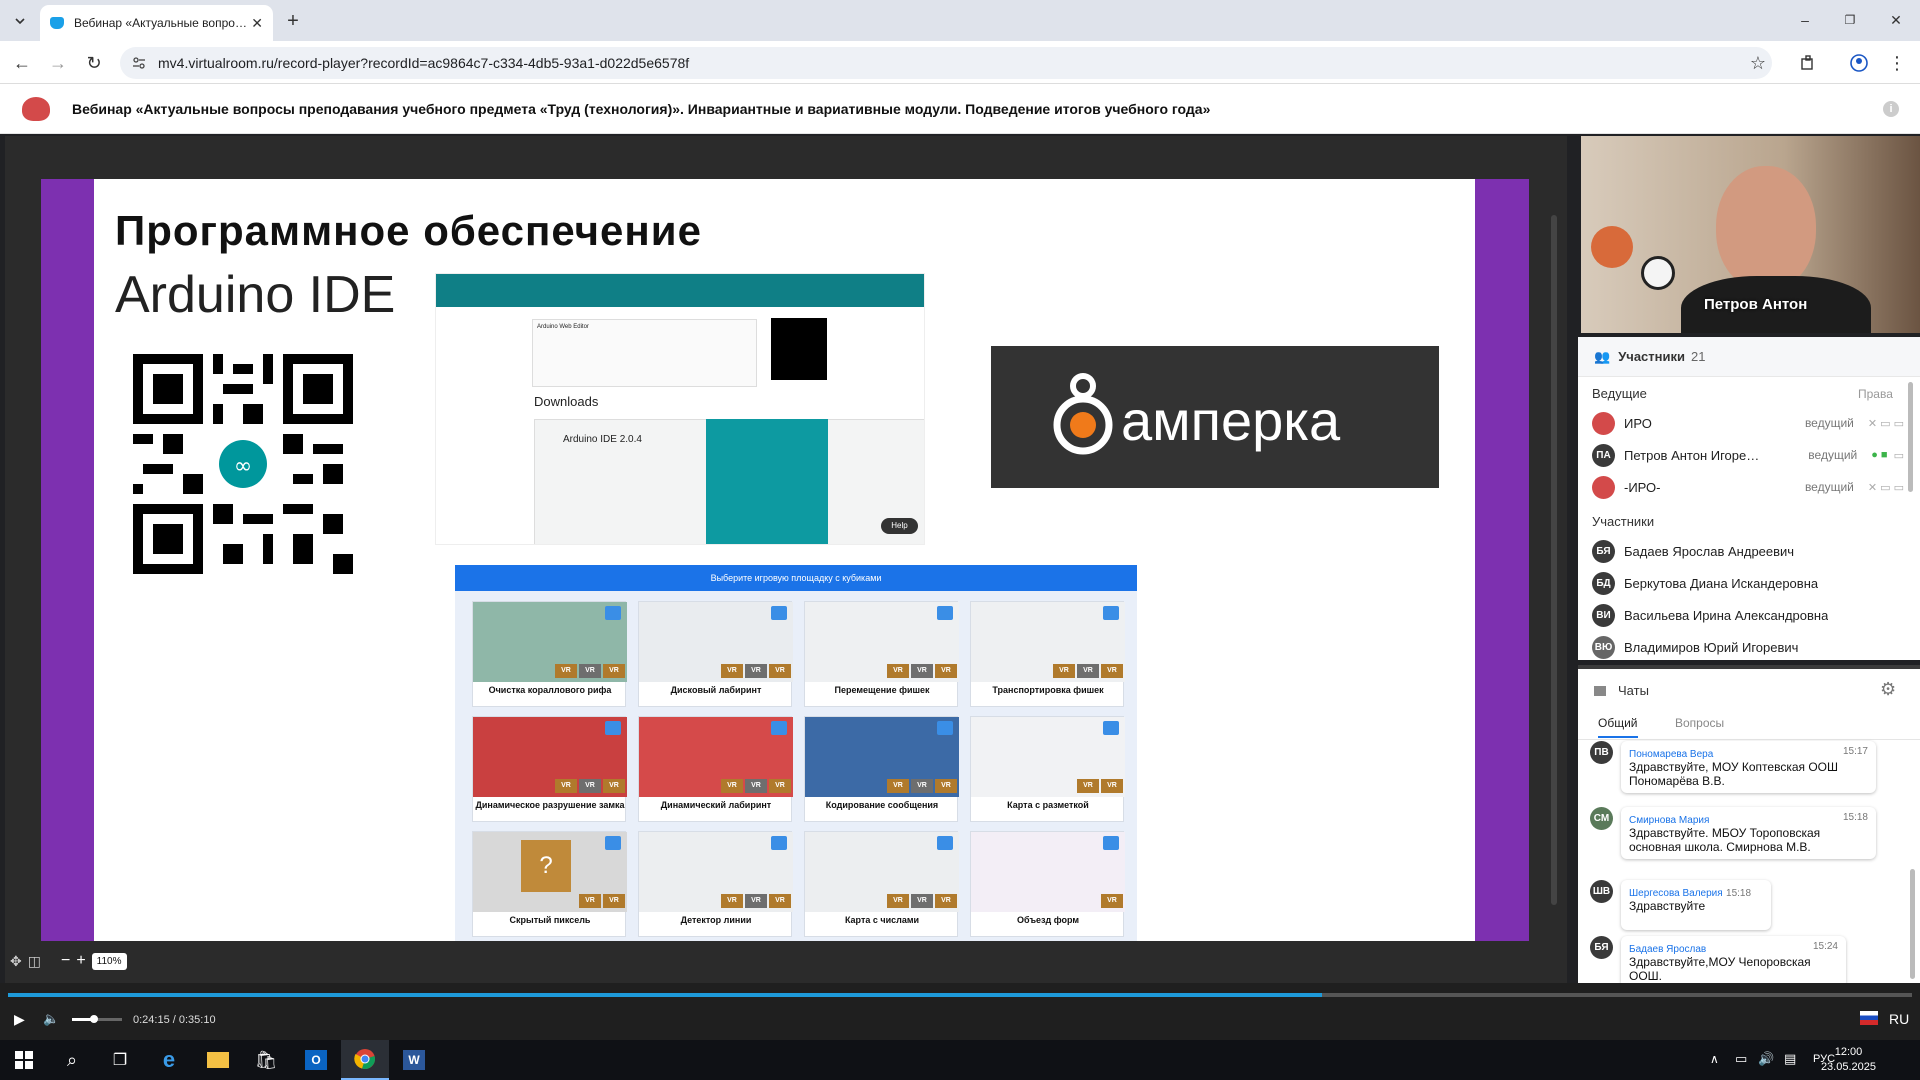 Image resolution: width=1920 pixels, height=1080 pixels. I want to click on restore-icon: ❐, so click(1850, 20).